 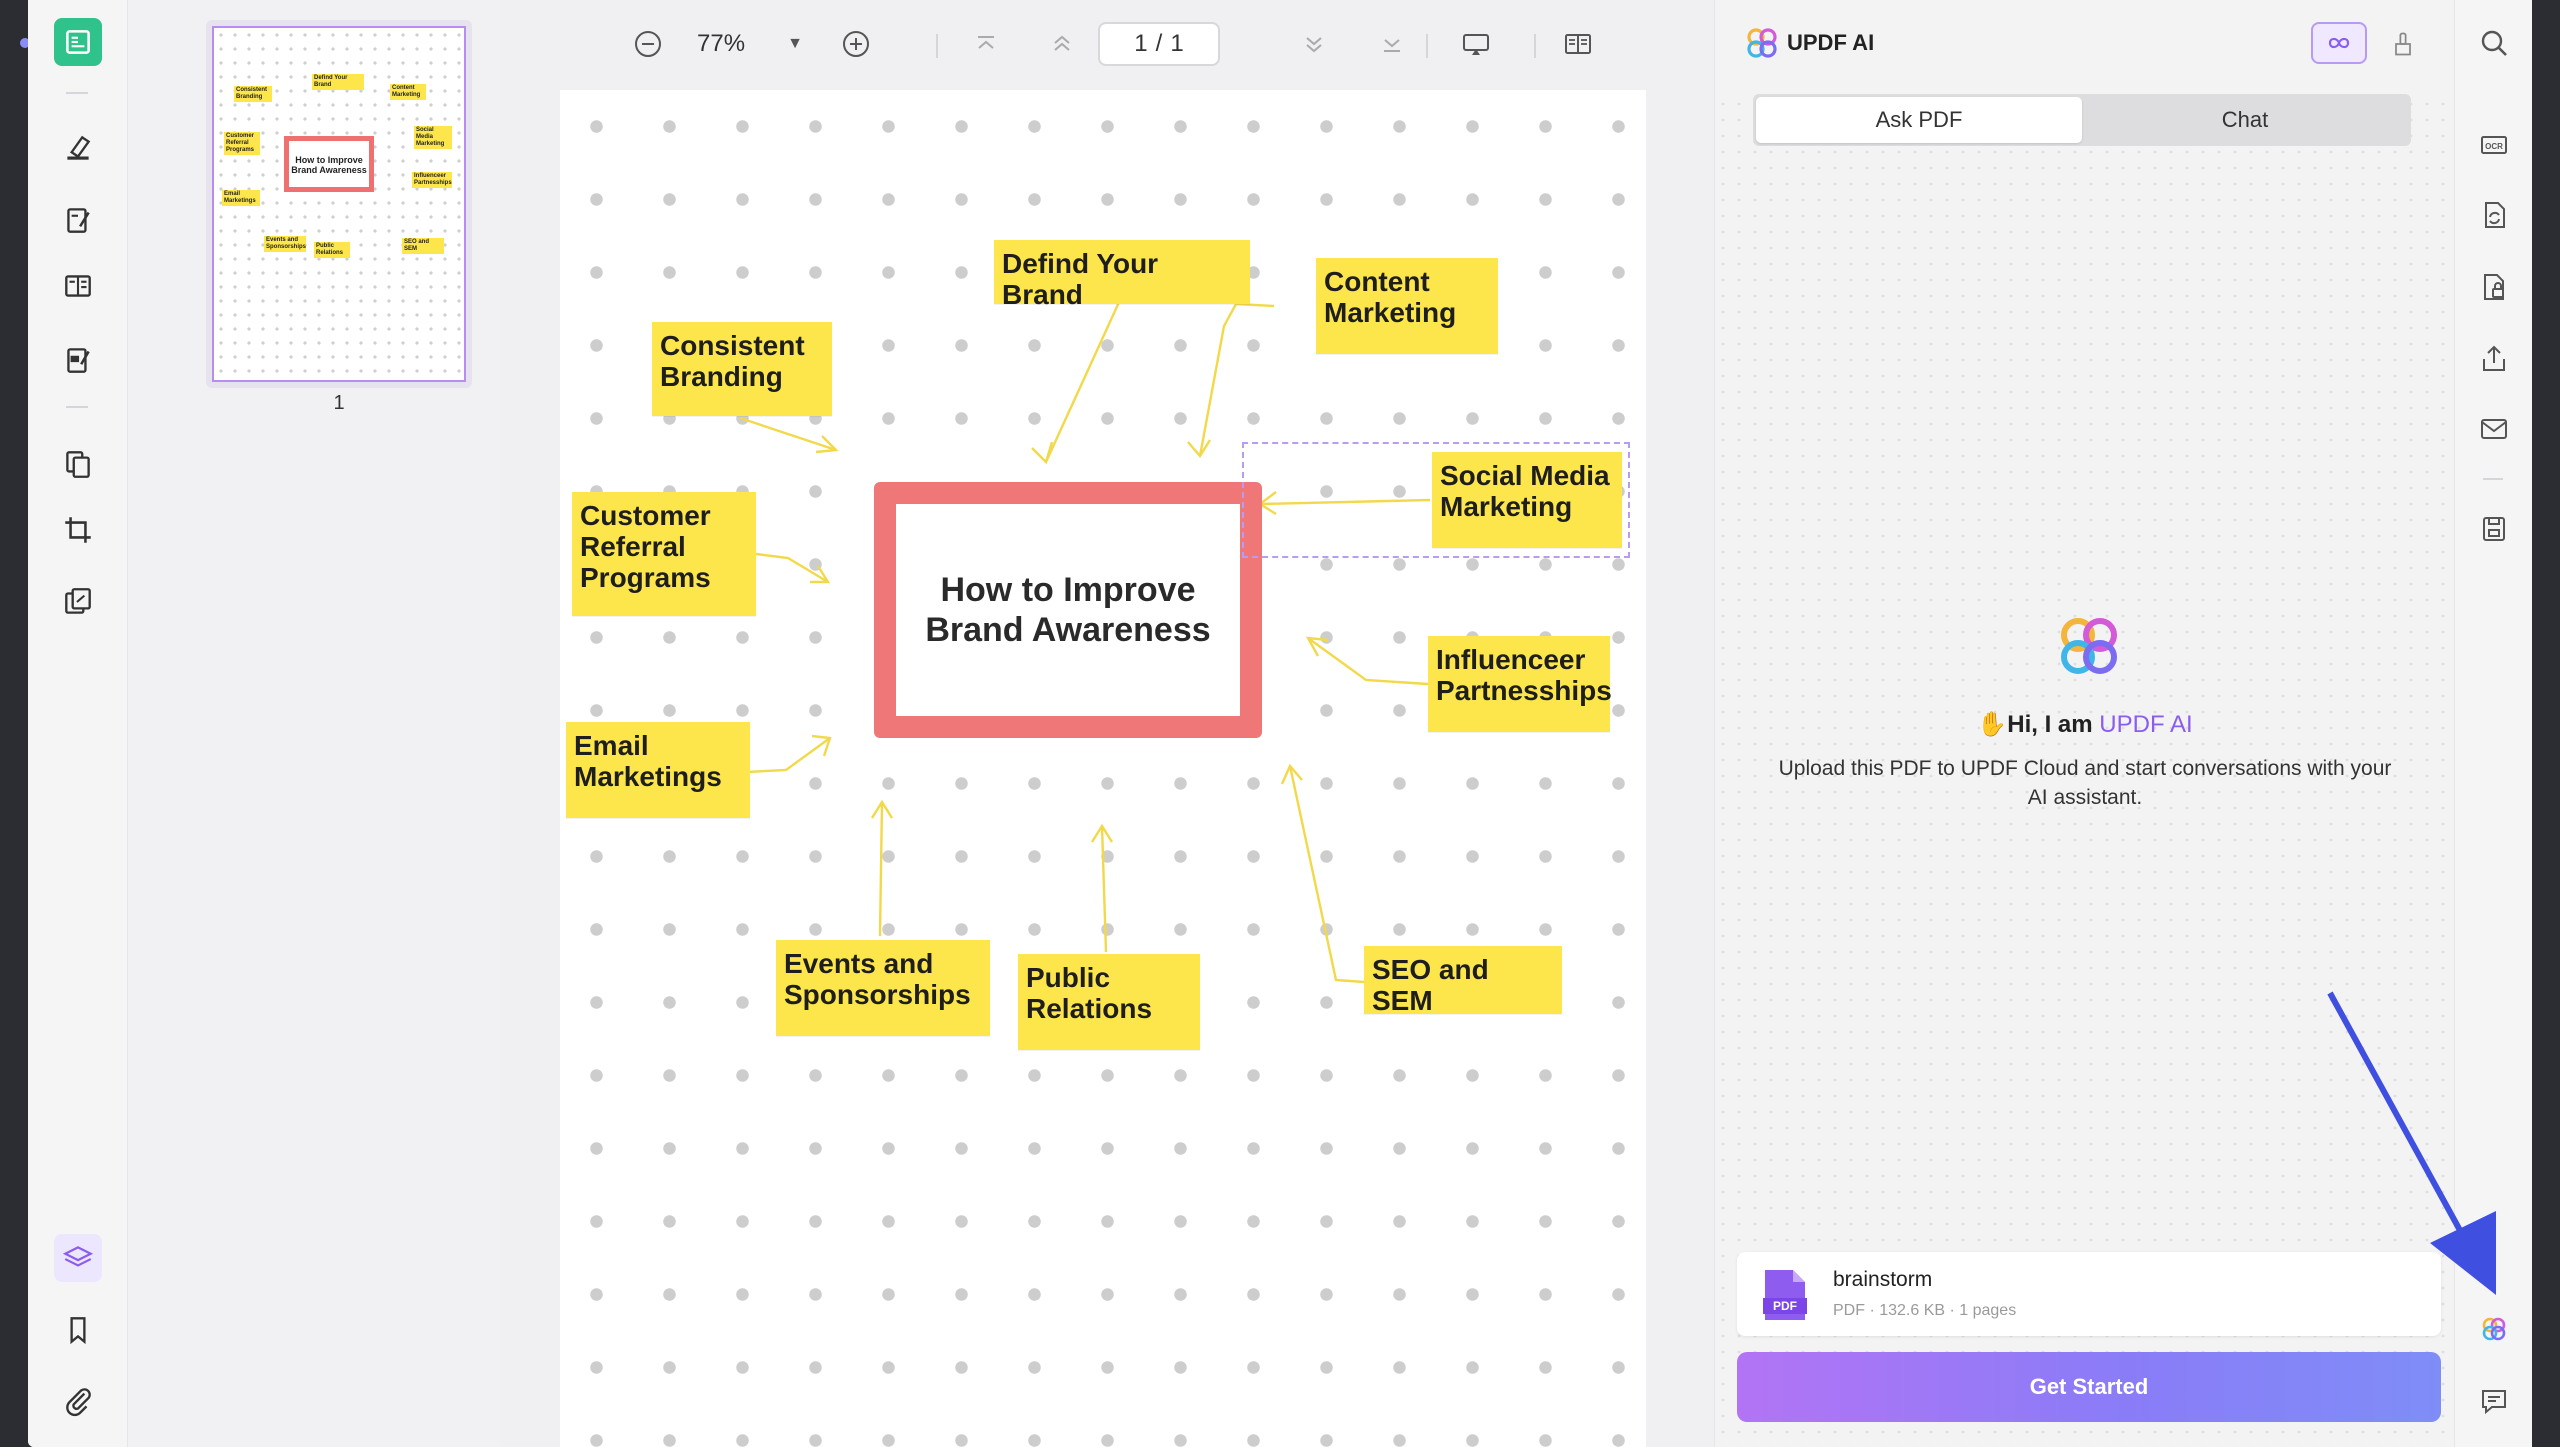 I want to click on view-toolbar: 77% ▼ 1 / 1, so click(x=1107, y=45).